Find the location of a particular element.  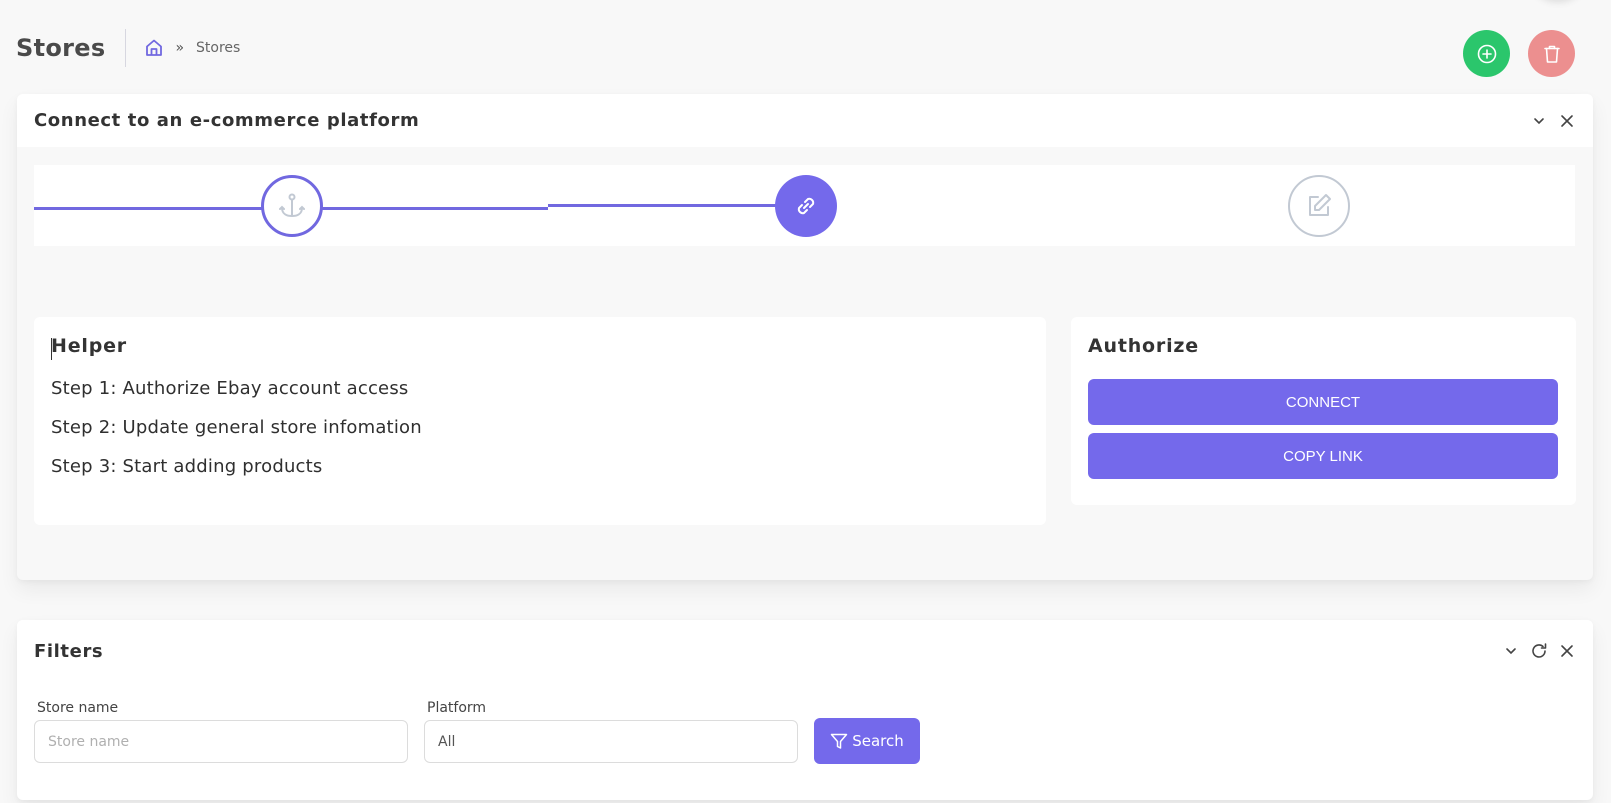

store-name-field: Store name is located at coordinates (221, 731).